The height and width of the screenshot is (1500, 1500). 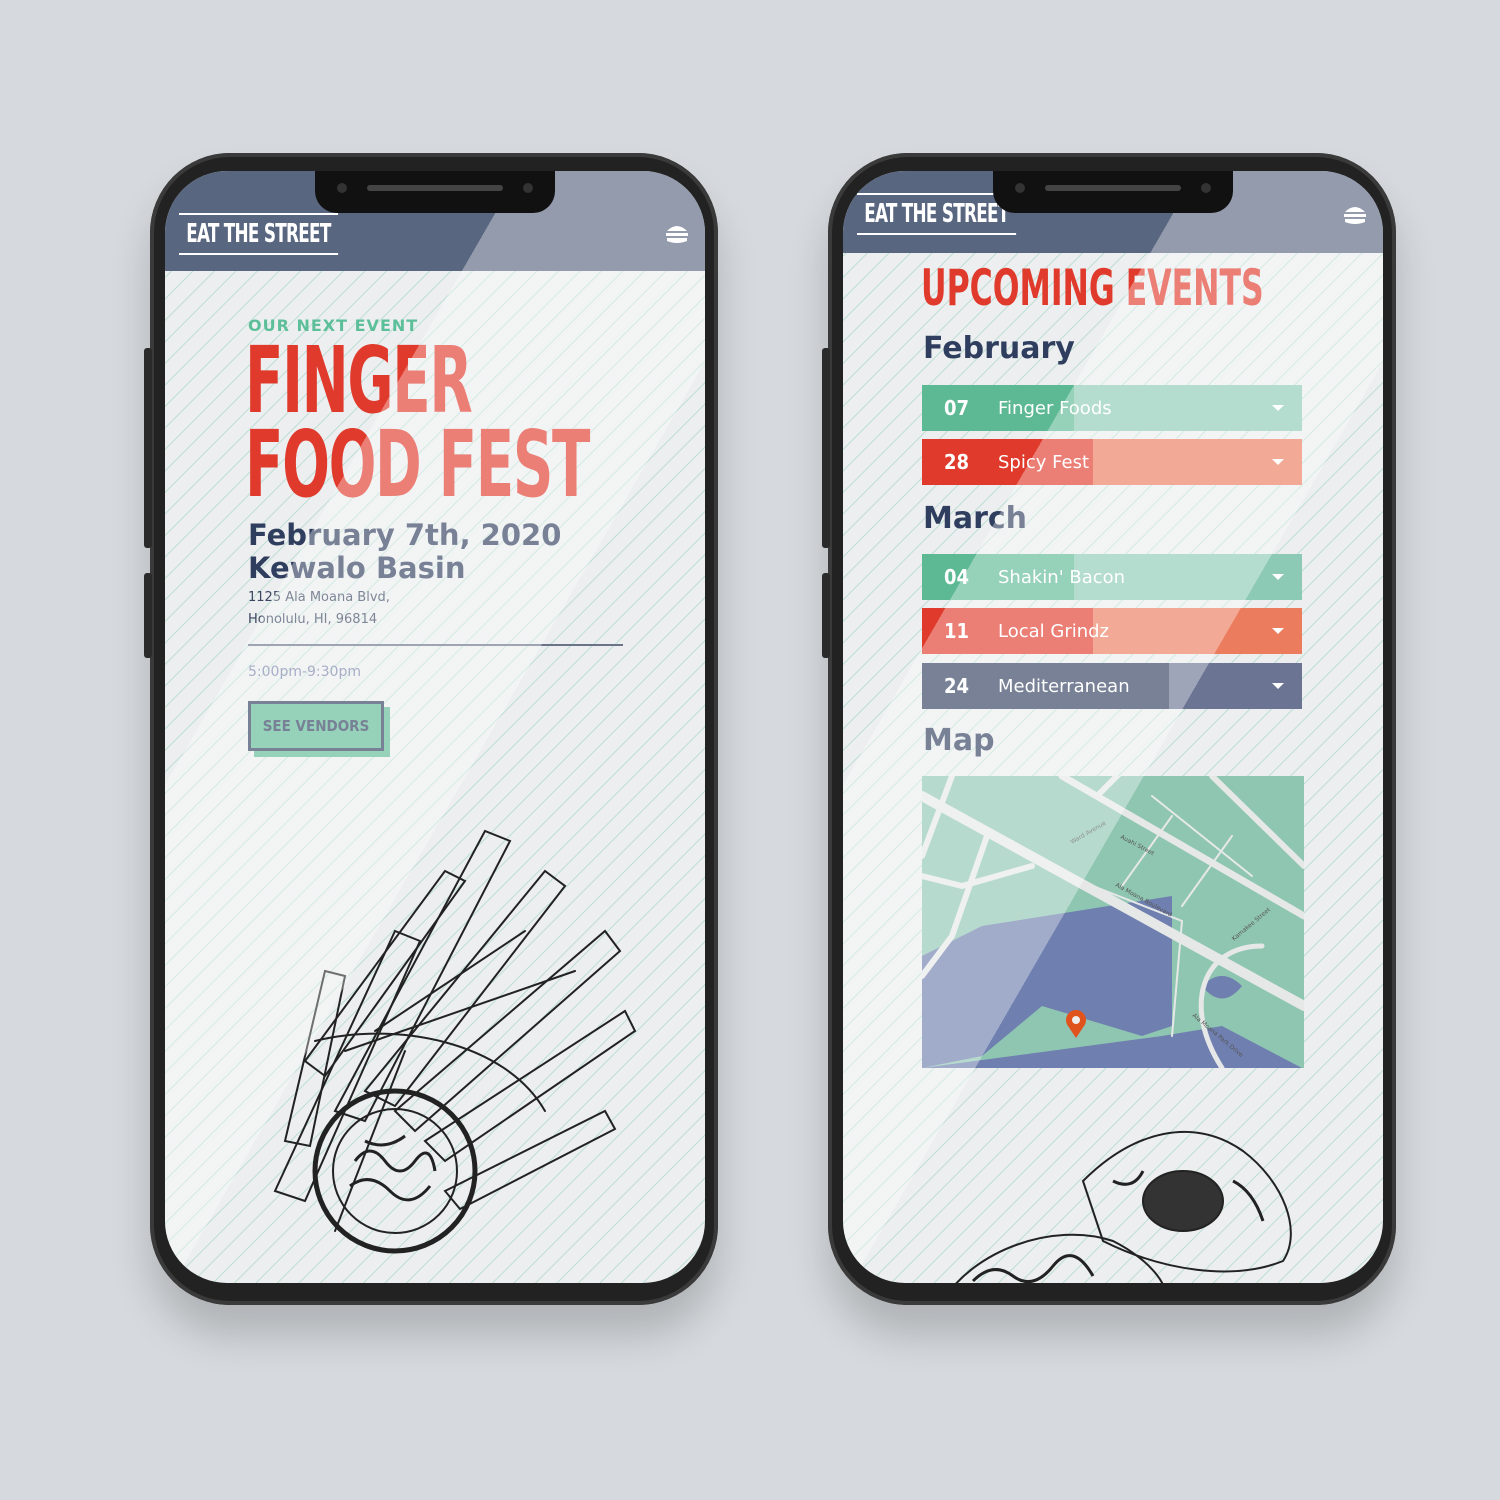 I want to click on map-heading: Map, so click(x=959, y=740).